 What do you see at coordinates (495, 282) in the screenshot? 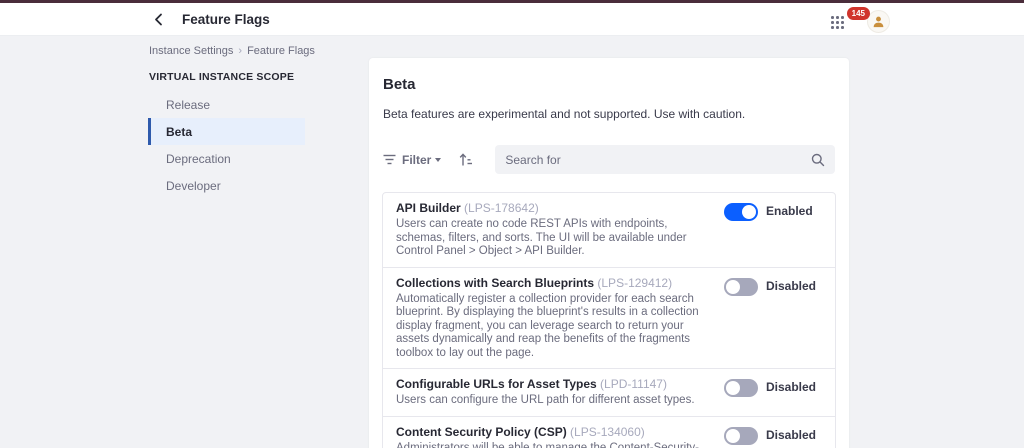
I see `feature-name: Collections with Search Blueprints` at bounding box center [495, 282].